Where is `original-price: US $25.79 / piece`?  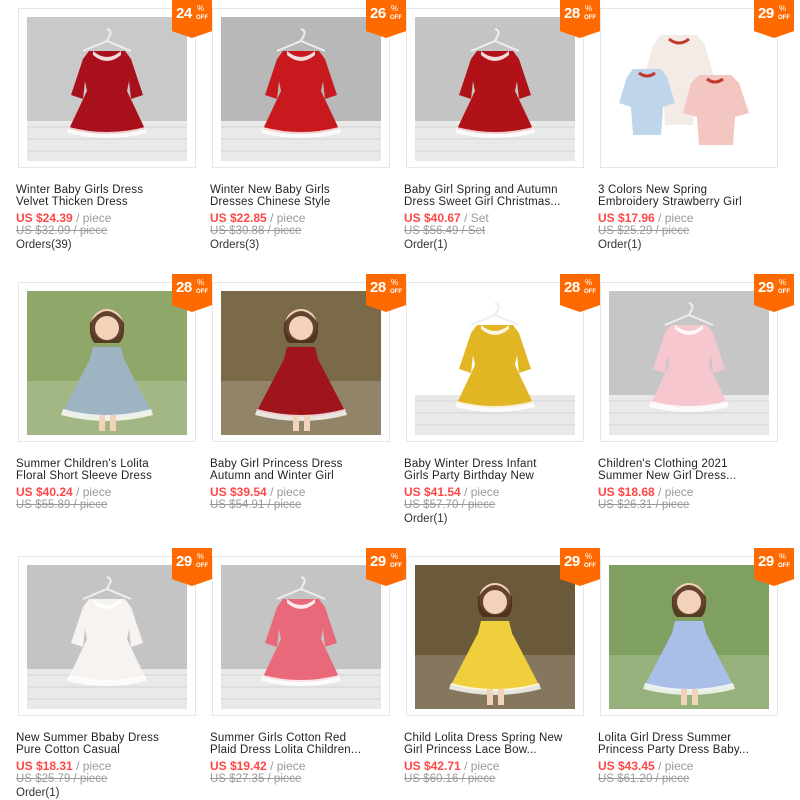
original-price: US $25.79 / piece is located at coordinates (62, 779).